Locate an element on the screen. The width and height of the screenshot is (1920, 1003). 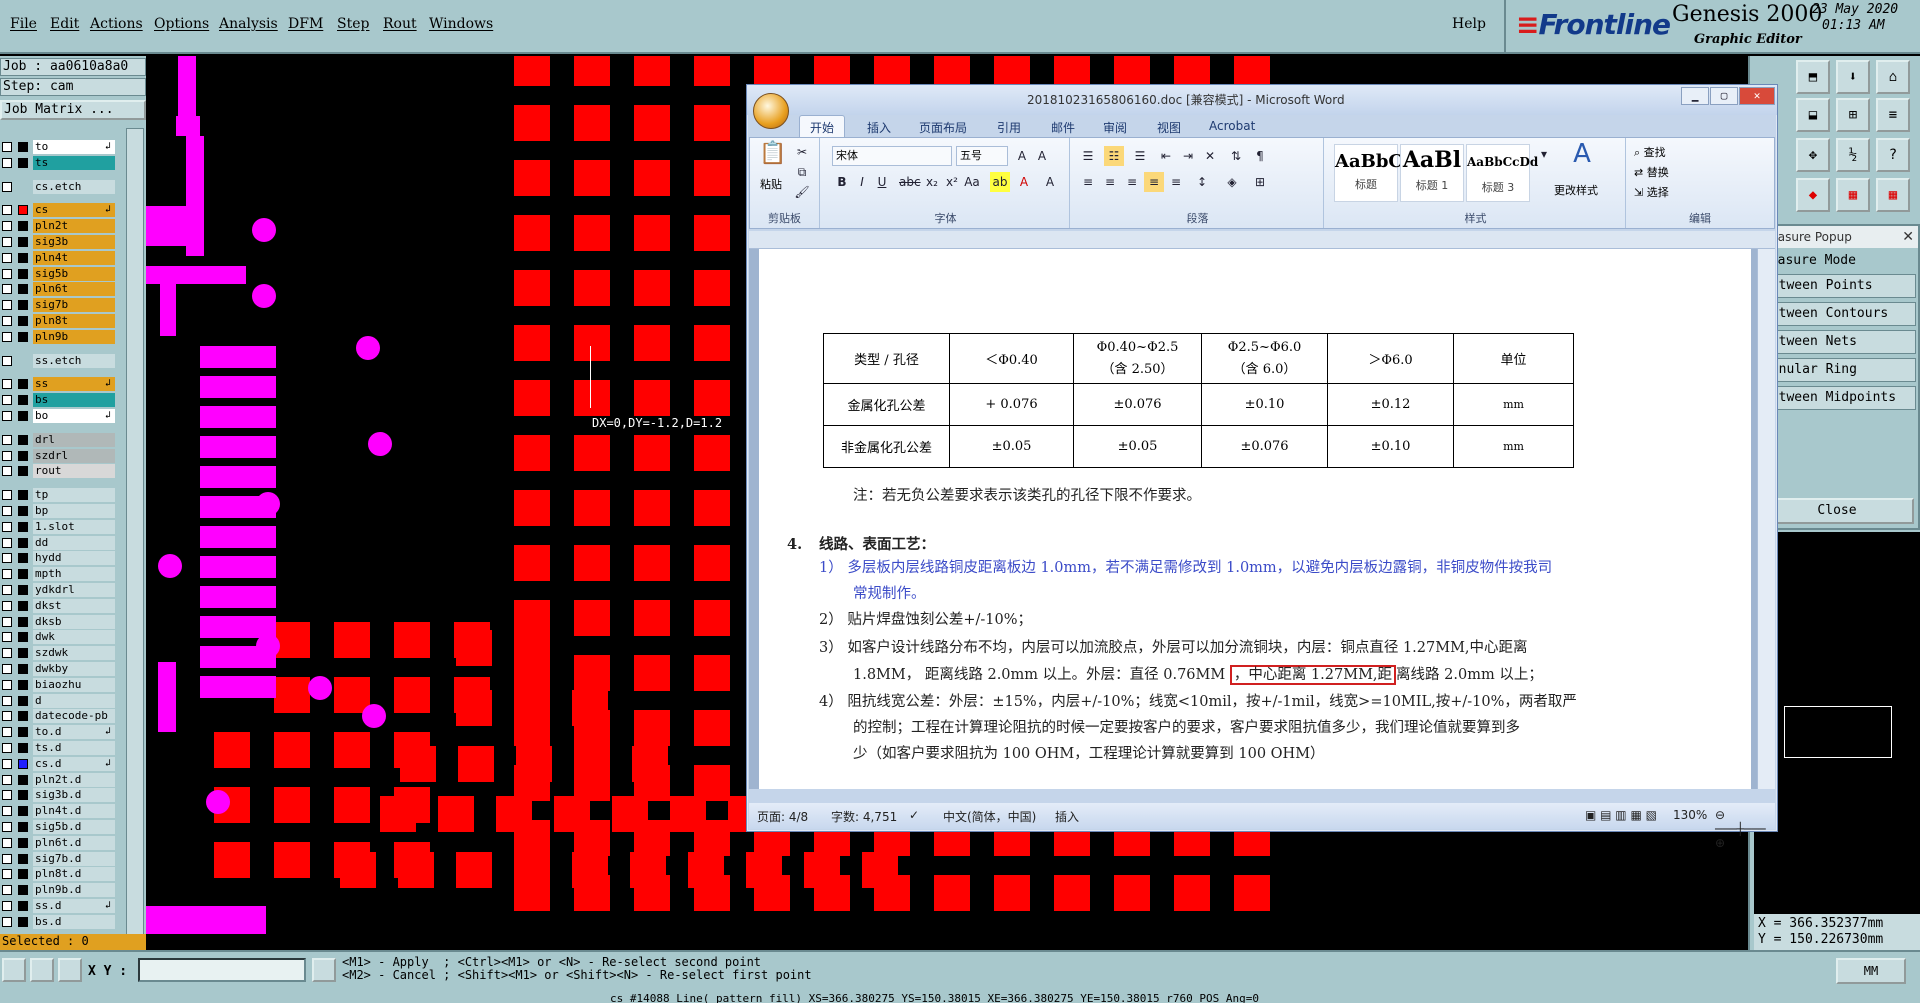
measure-annular-ring: Annular Ring is located at coordinates (1837, 370).